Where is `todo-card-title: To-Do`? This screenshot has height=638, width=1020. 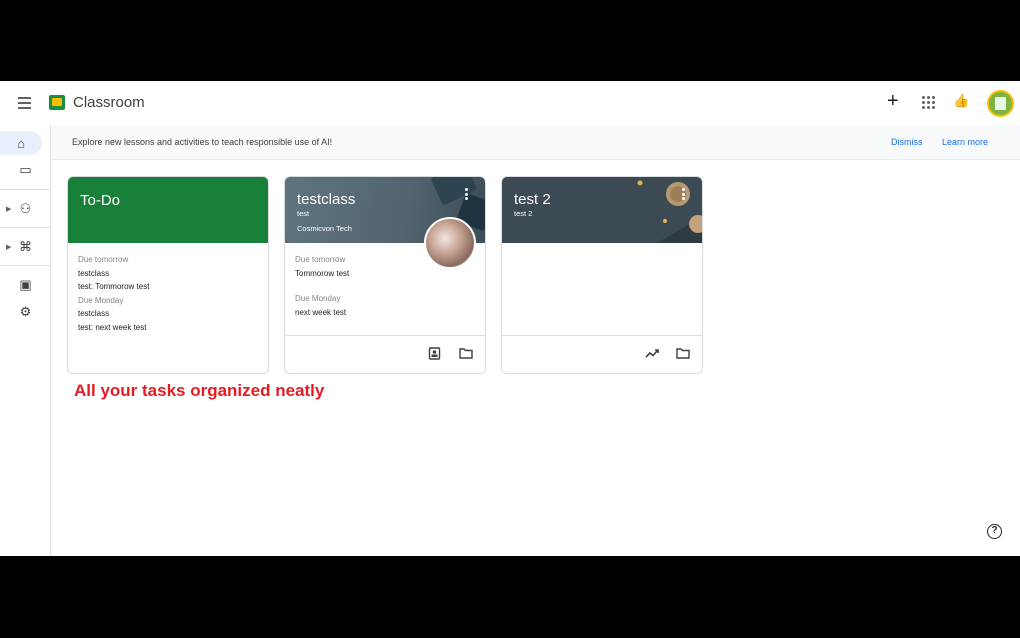 todo-card-title: To-Do is located at coordinates (100, 200).